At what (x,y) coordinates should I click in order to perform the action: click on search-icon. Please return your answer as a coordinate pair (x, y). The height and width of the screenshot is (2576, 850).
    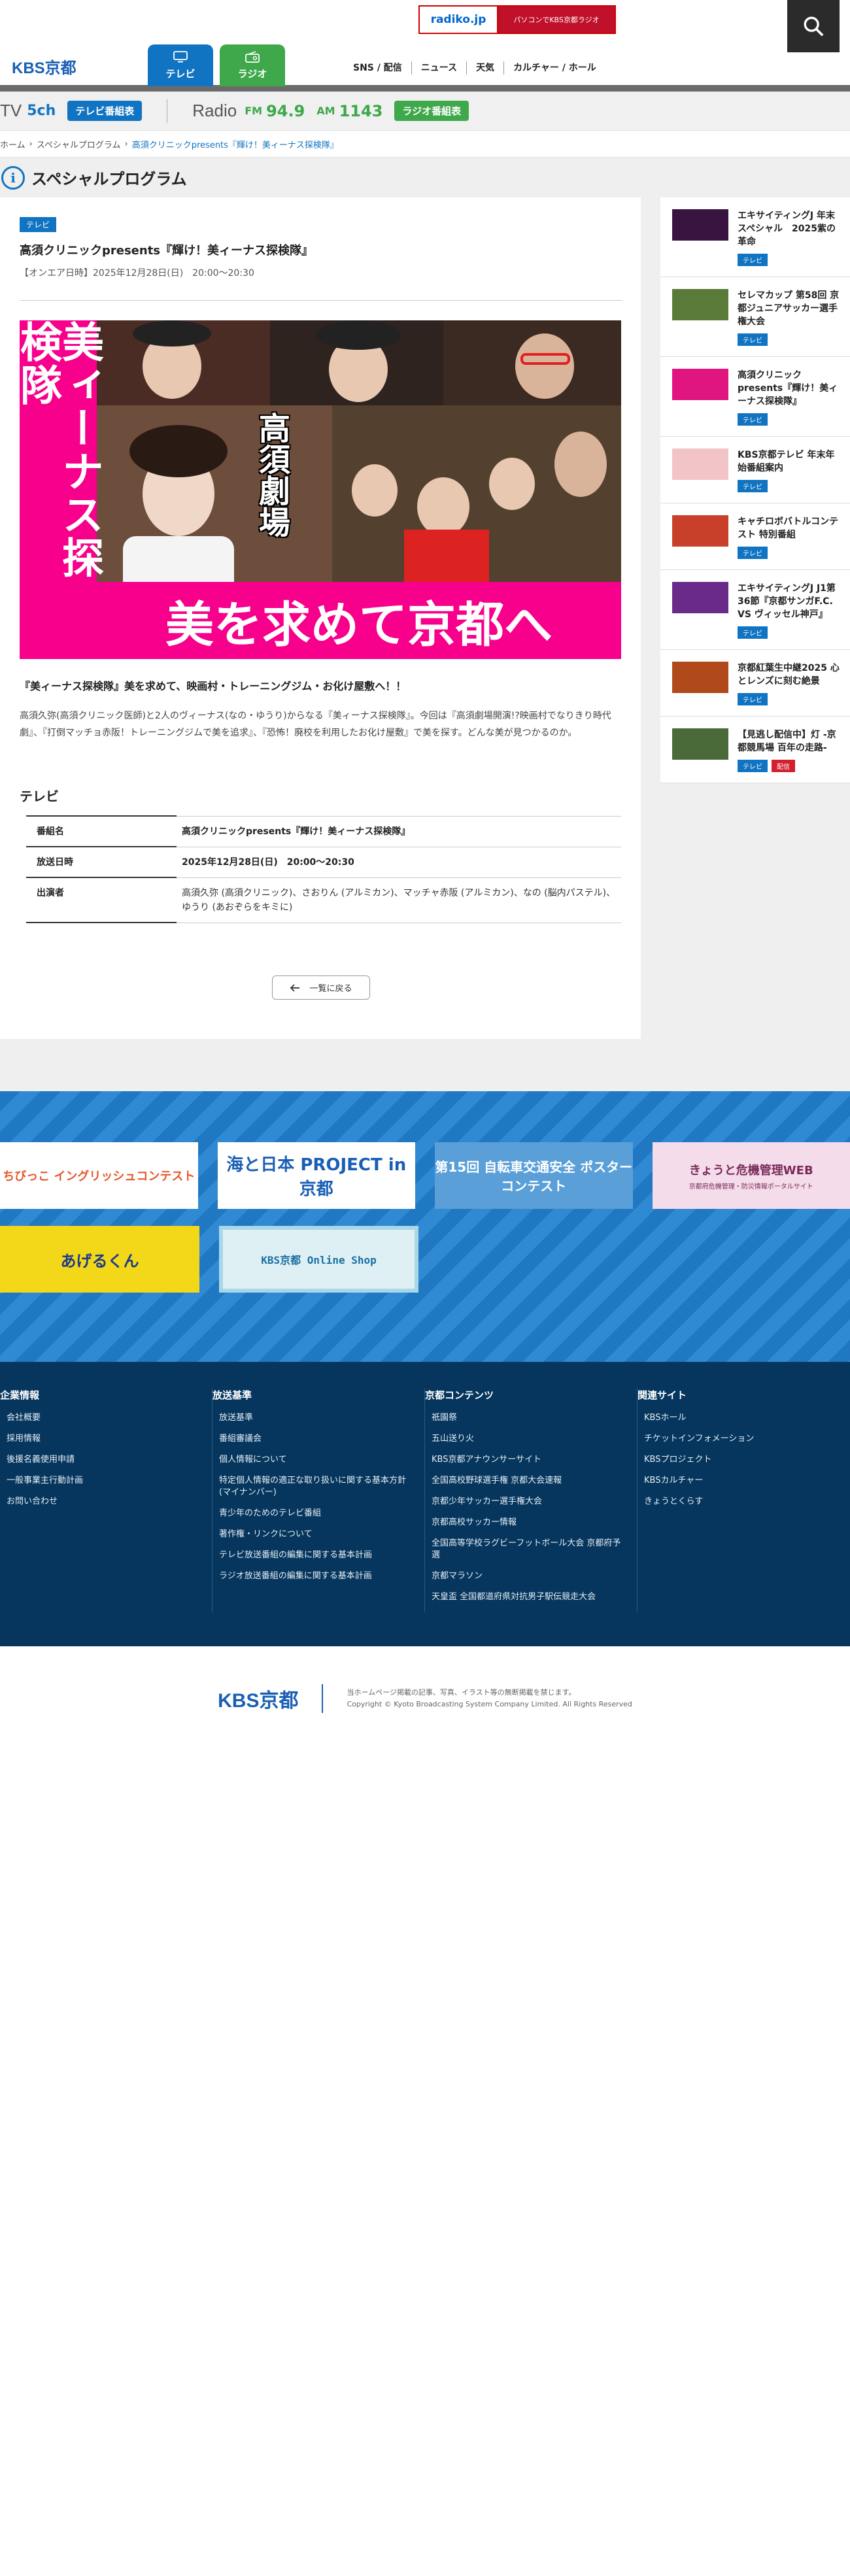
    Looking at the image, I should click on (813, 26).